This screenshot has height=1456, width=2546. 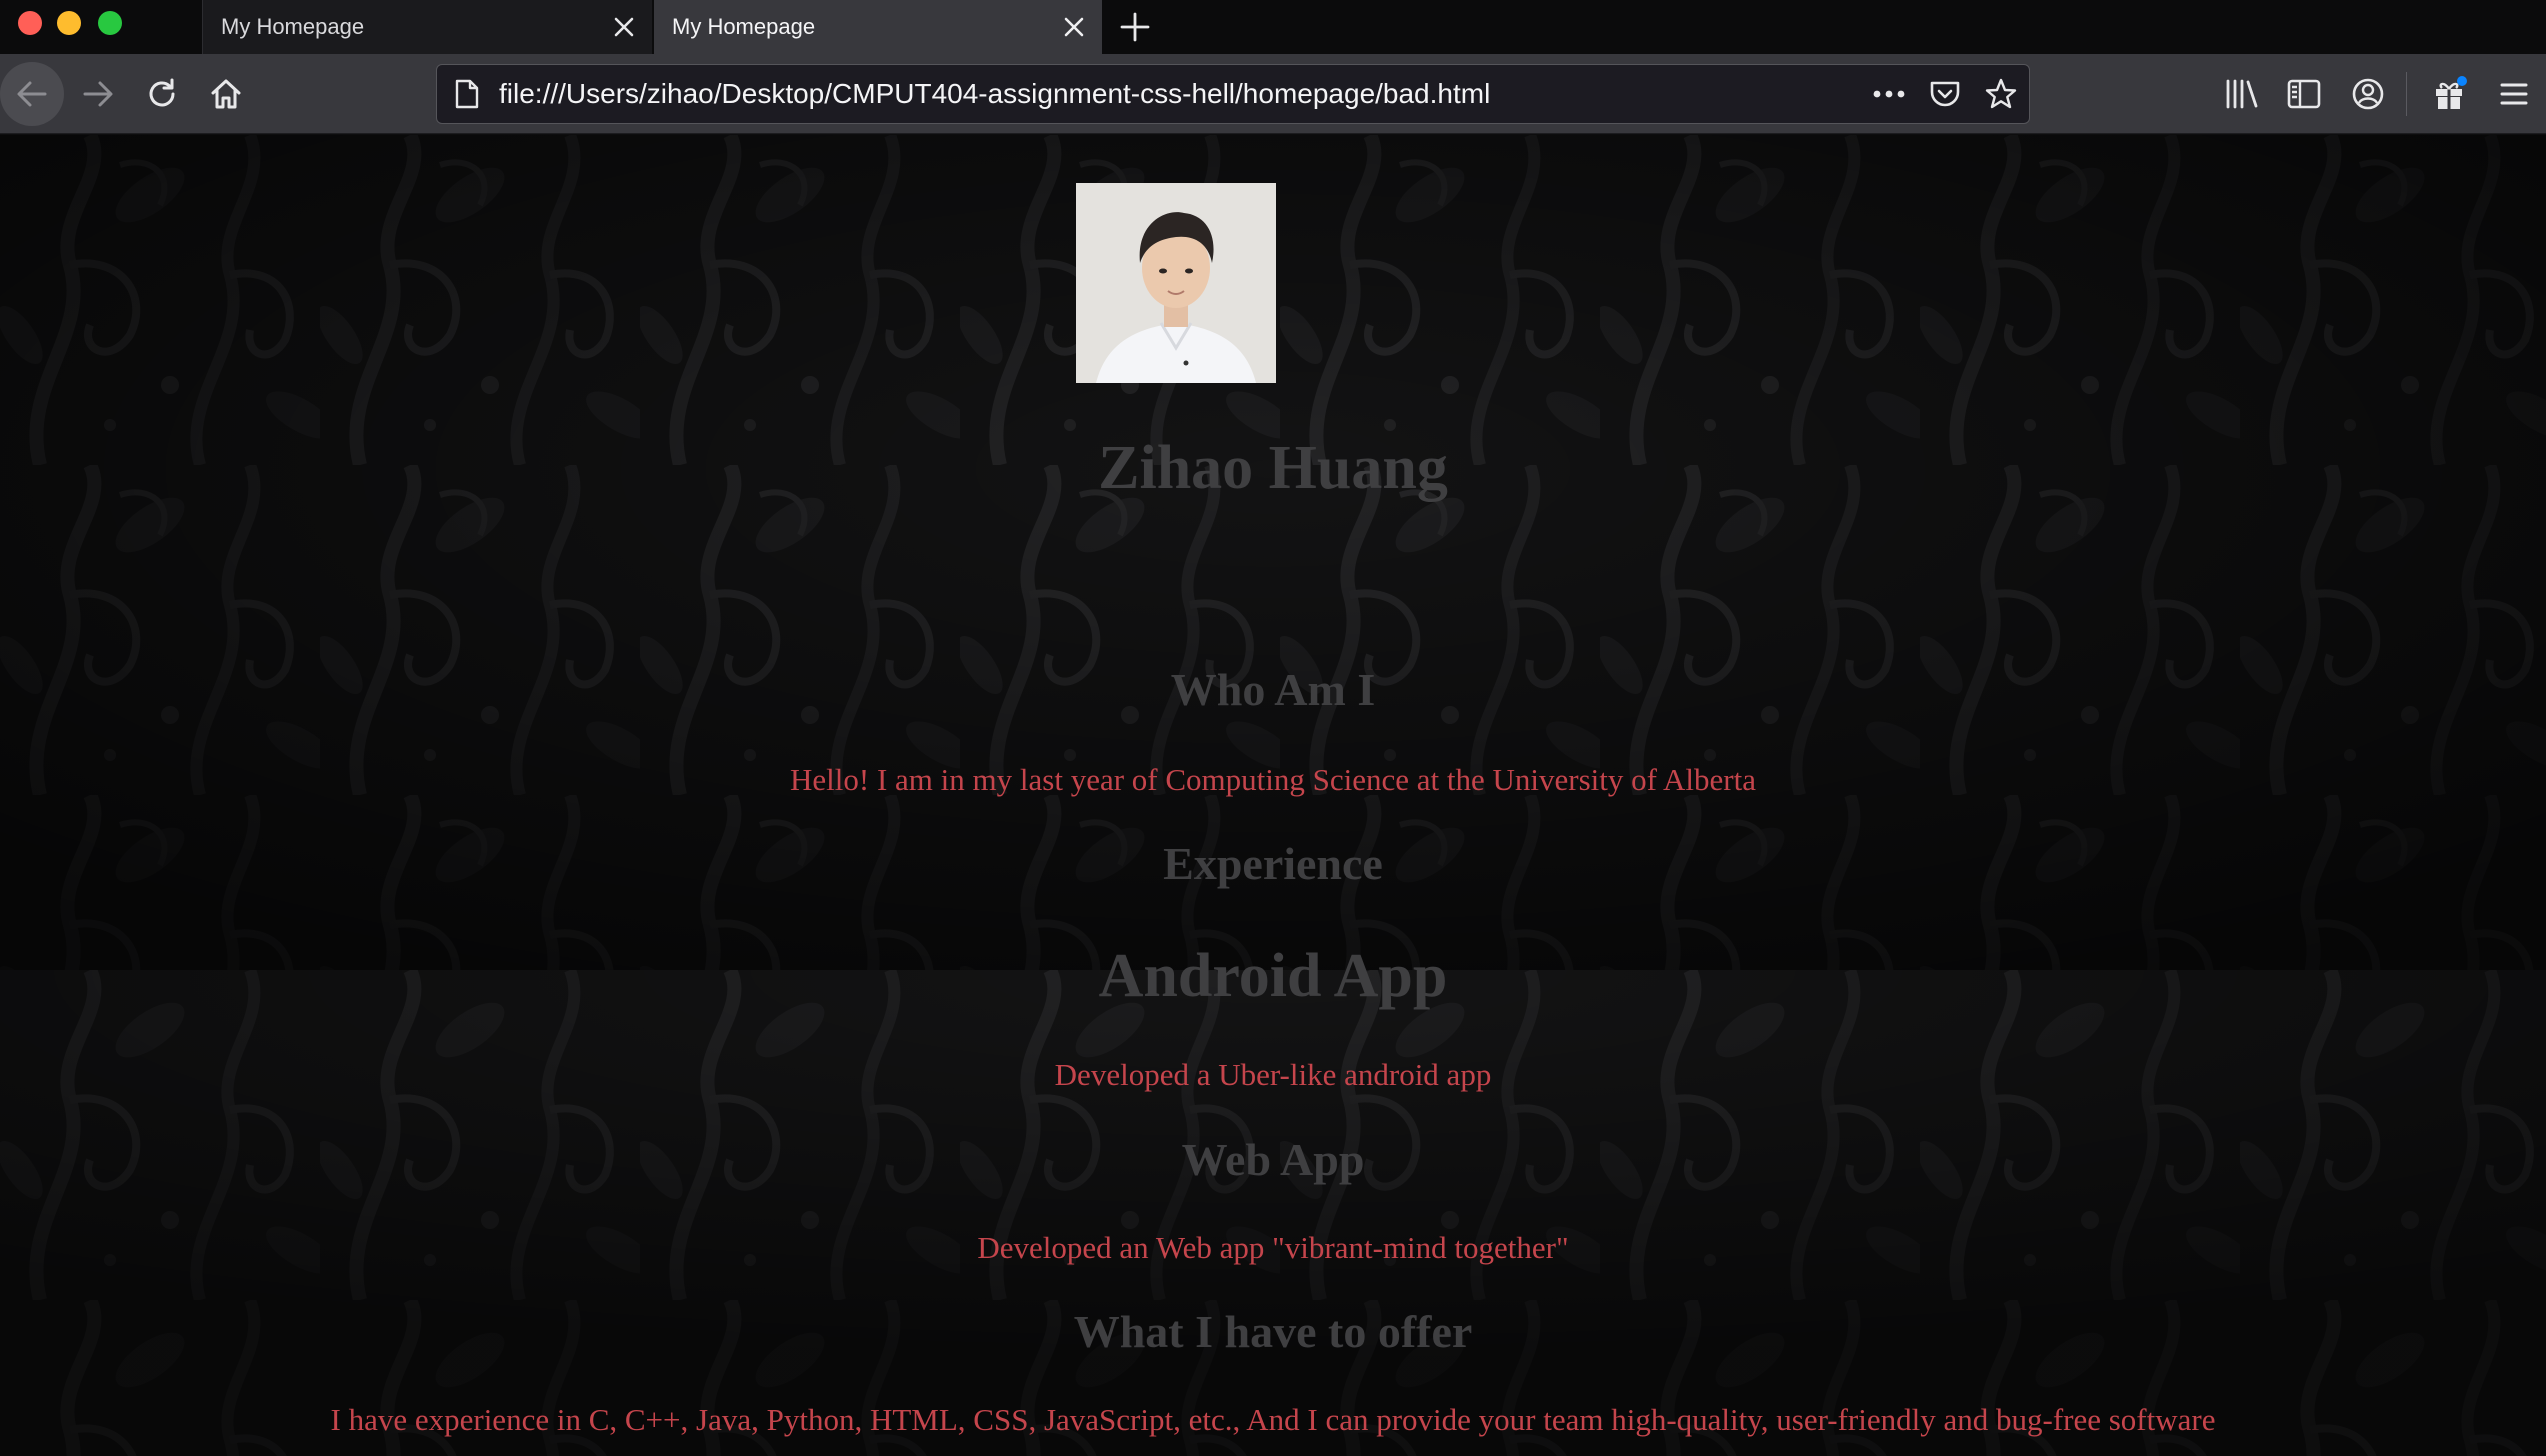 I want to click on star-icon, so click(x=2001, y=94).